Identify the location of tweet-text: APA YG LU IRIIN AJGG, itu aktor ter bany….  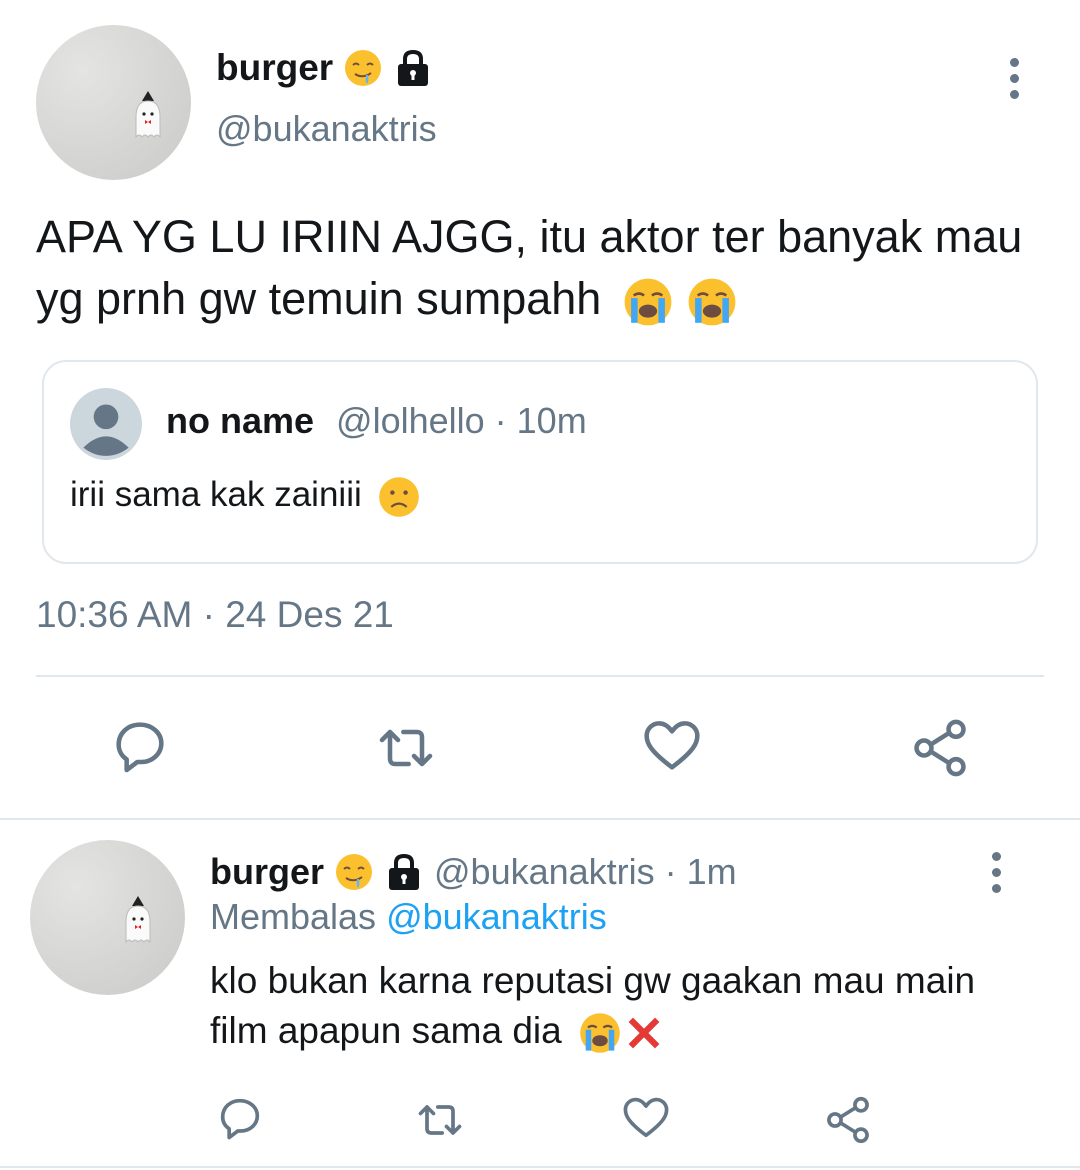
(529, 267).